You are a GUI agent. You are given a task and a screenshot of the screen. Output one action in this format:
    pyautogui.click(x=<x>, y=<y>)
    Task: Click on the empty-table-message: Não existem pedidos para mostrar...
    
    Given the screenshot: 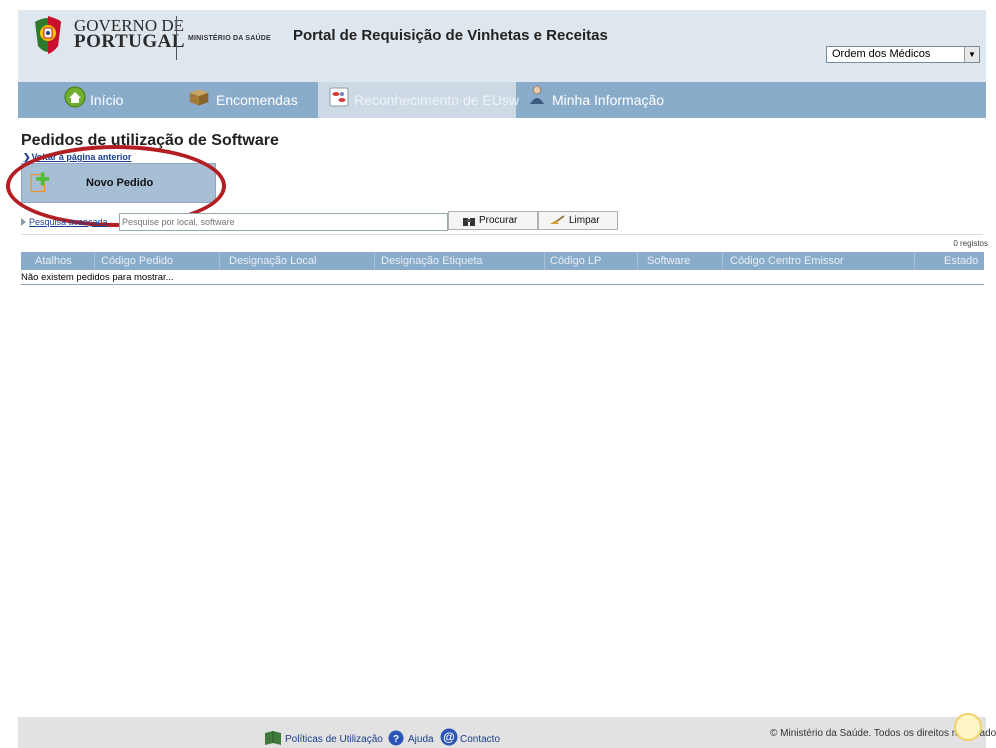 What is the action you would take?
    pyautogui.click(x=97, y=277)
    